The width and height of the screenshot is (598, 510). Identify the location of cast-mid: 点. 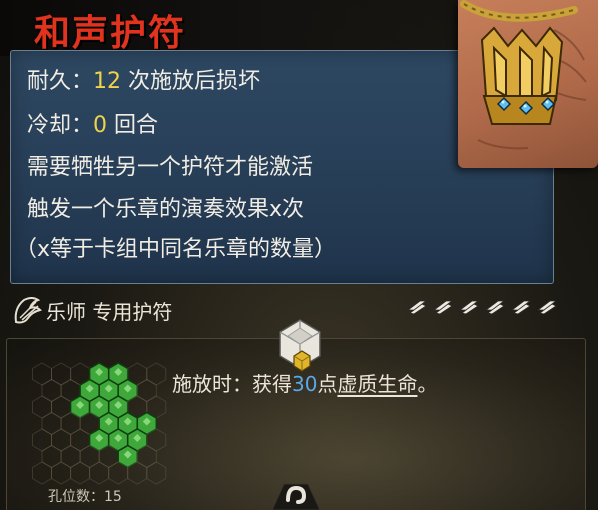
(327, 384).